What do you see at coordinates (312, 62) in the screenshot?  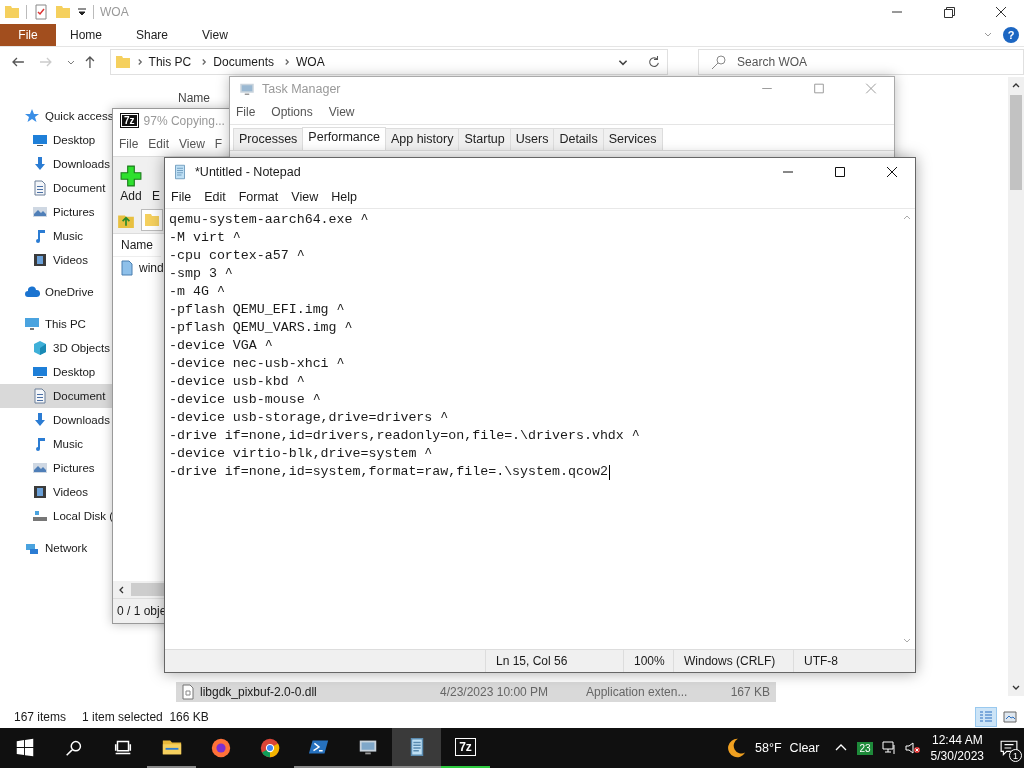 I see `path-segment: WOA` at bounding box center [312, 62].